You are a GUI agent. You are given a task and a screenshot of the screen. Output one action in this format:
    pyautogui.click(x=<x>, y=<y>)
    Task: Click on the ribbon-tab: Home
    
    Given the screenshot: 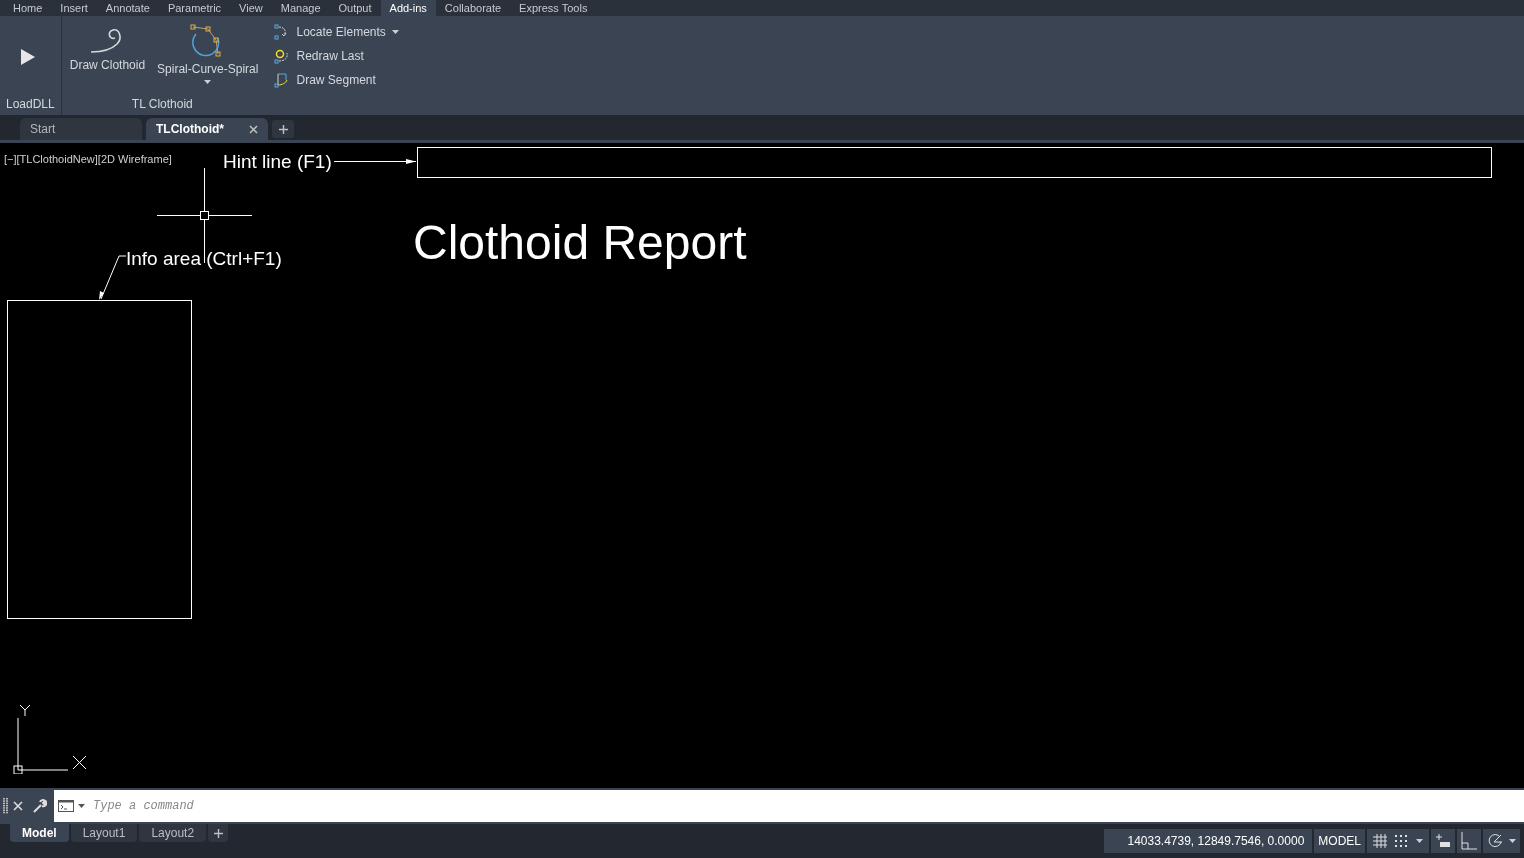 What is the action you would take?
    pyautogui.click(x=28, y=8)
    